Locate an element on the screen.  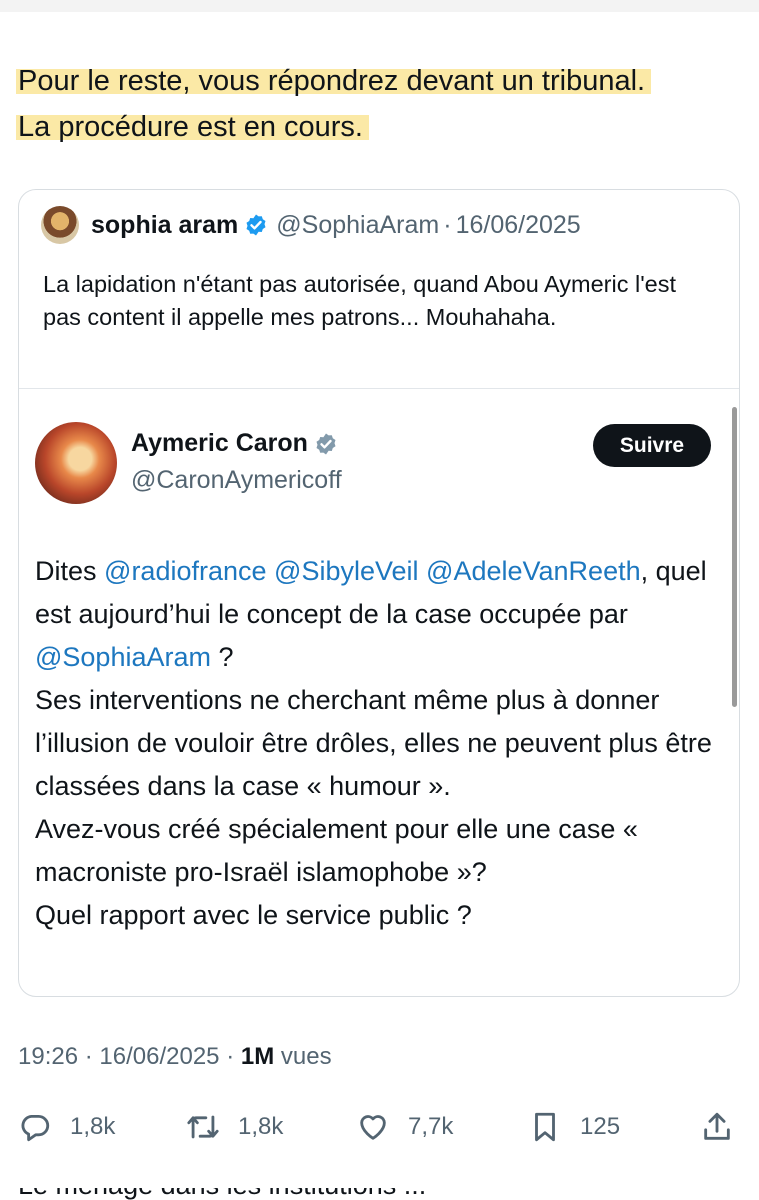
reply-count: 1,8k is located at coordinates (93, 1126).